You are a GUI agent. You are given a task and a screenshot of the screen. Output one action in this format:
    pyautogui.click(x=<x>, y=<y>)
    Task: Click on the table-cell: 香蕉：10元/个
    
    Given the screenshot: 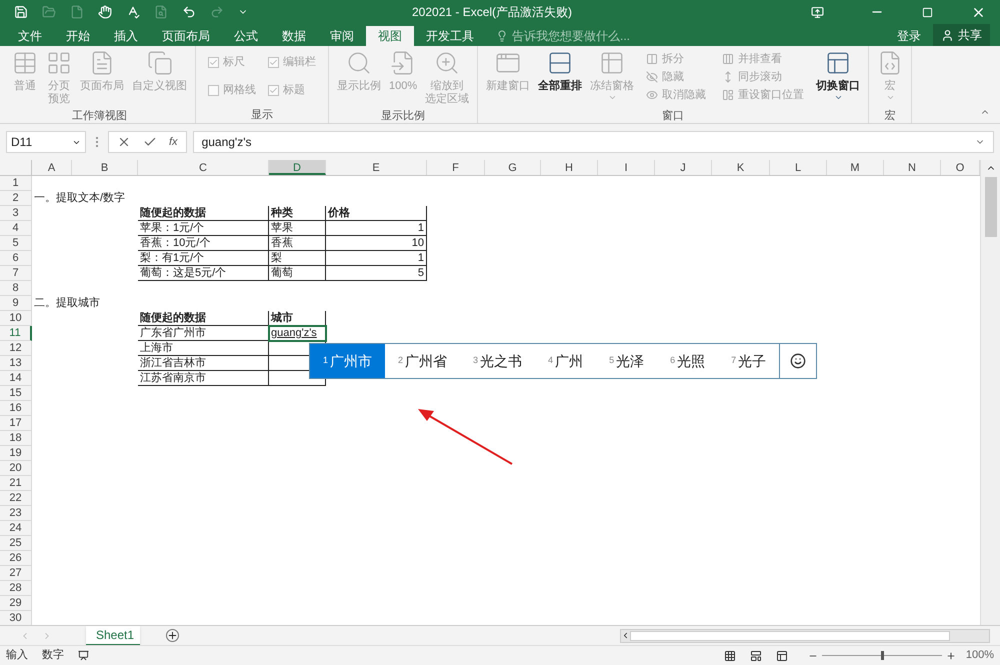 What is the action you would take?
    pyautogui.click(x=203, y=243)
    